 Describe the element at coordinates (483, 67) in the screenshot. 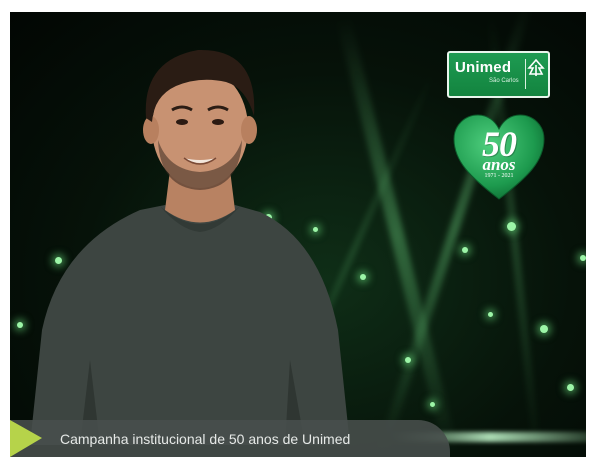

I see `logo-name: Unimed` at that location.